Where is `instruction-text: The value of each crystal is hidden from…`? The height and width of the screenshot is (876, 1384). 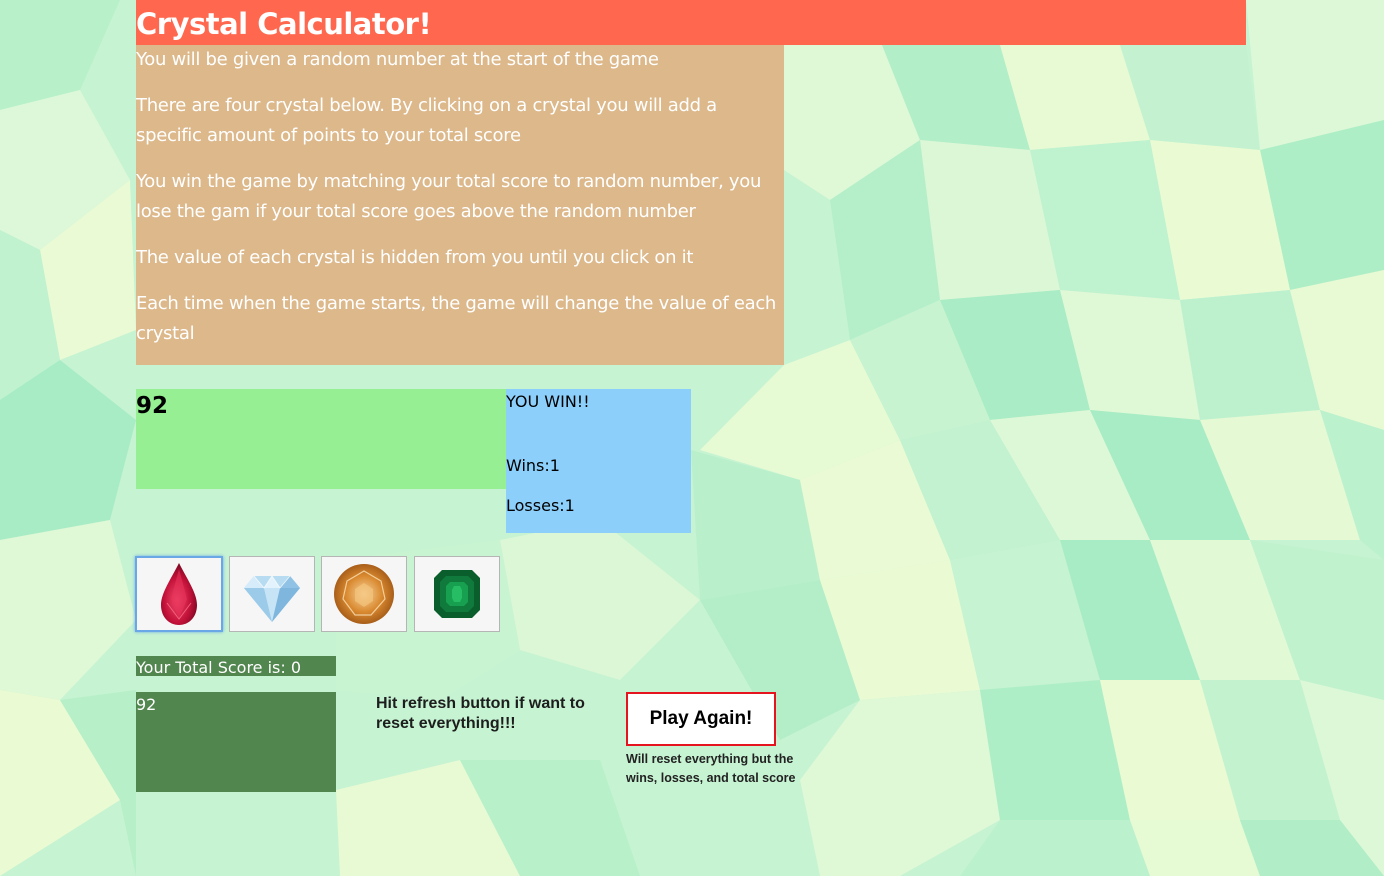 instruction-text: The value of each crystal is hidden from… is located at coordinates (415, 257).